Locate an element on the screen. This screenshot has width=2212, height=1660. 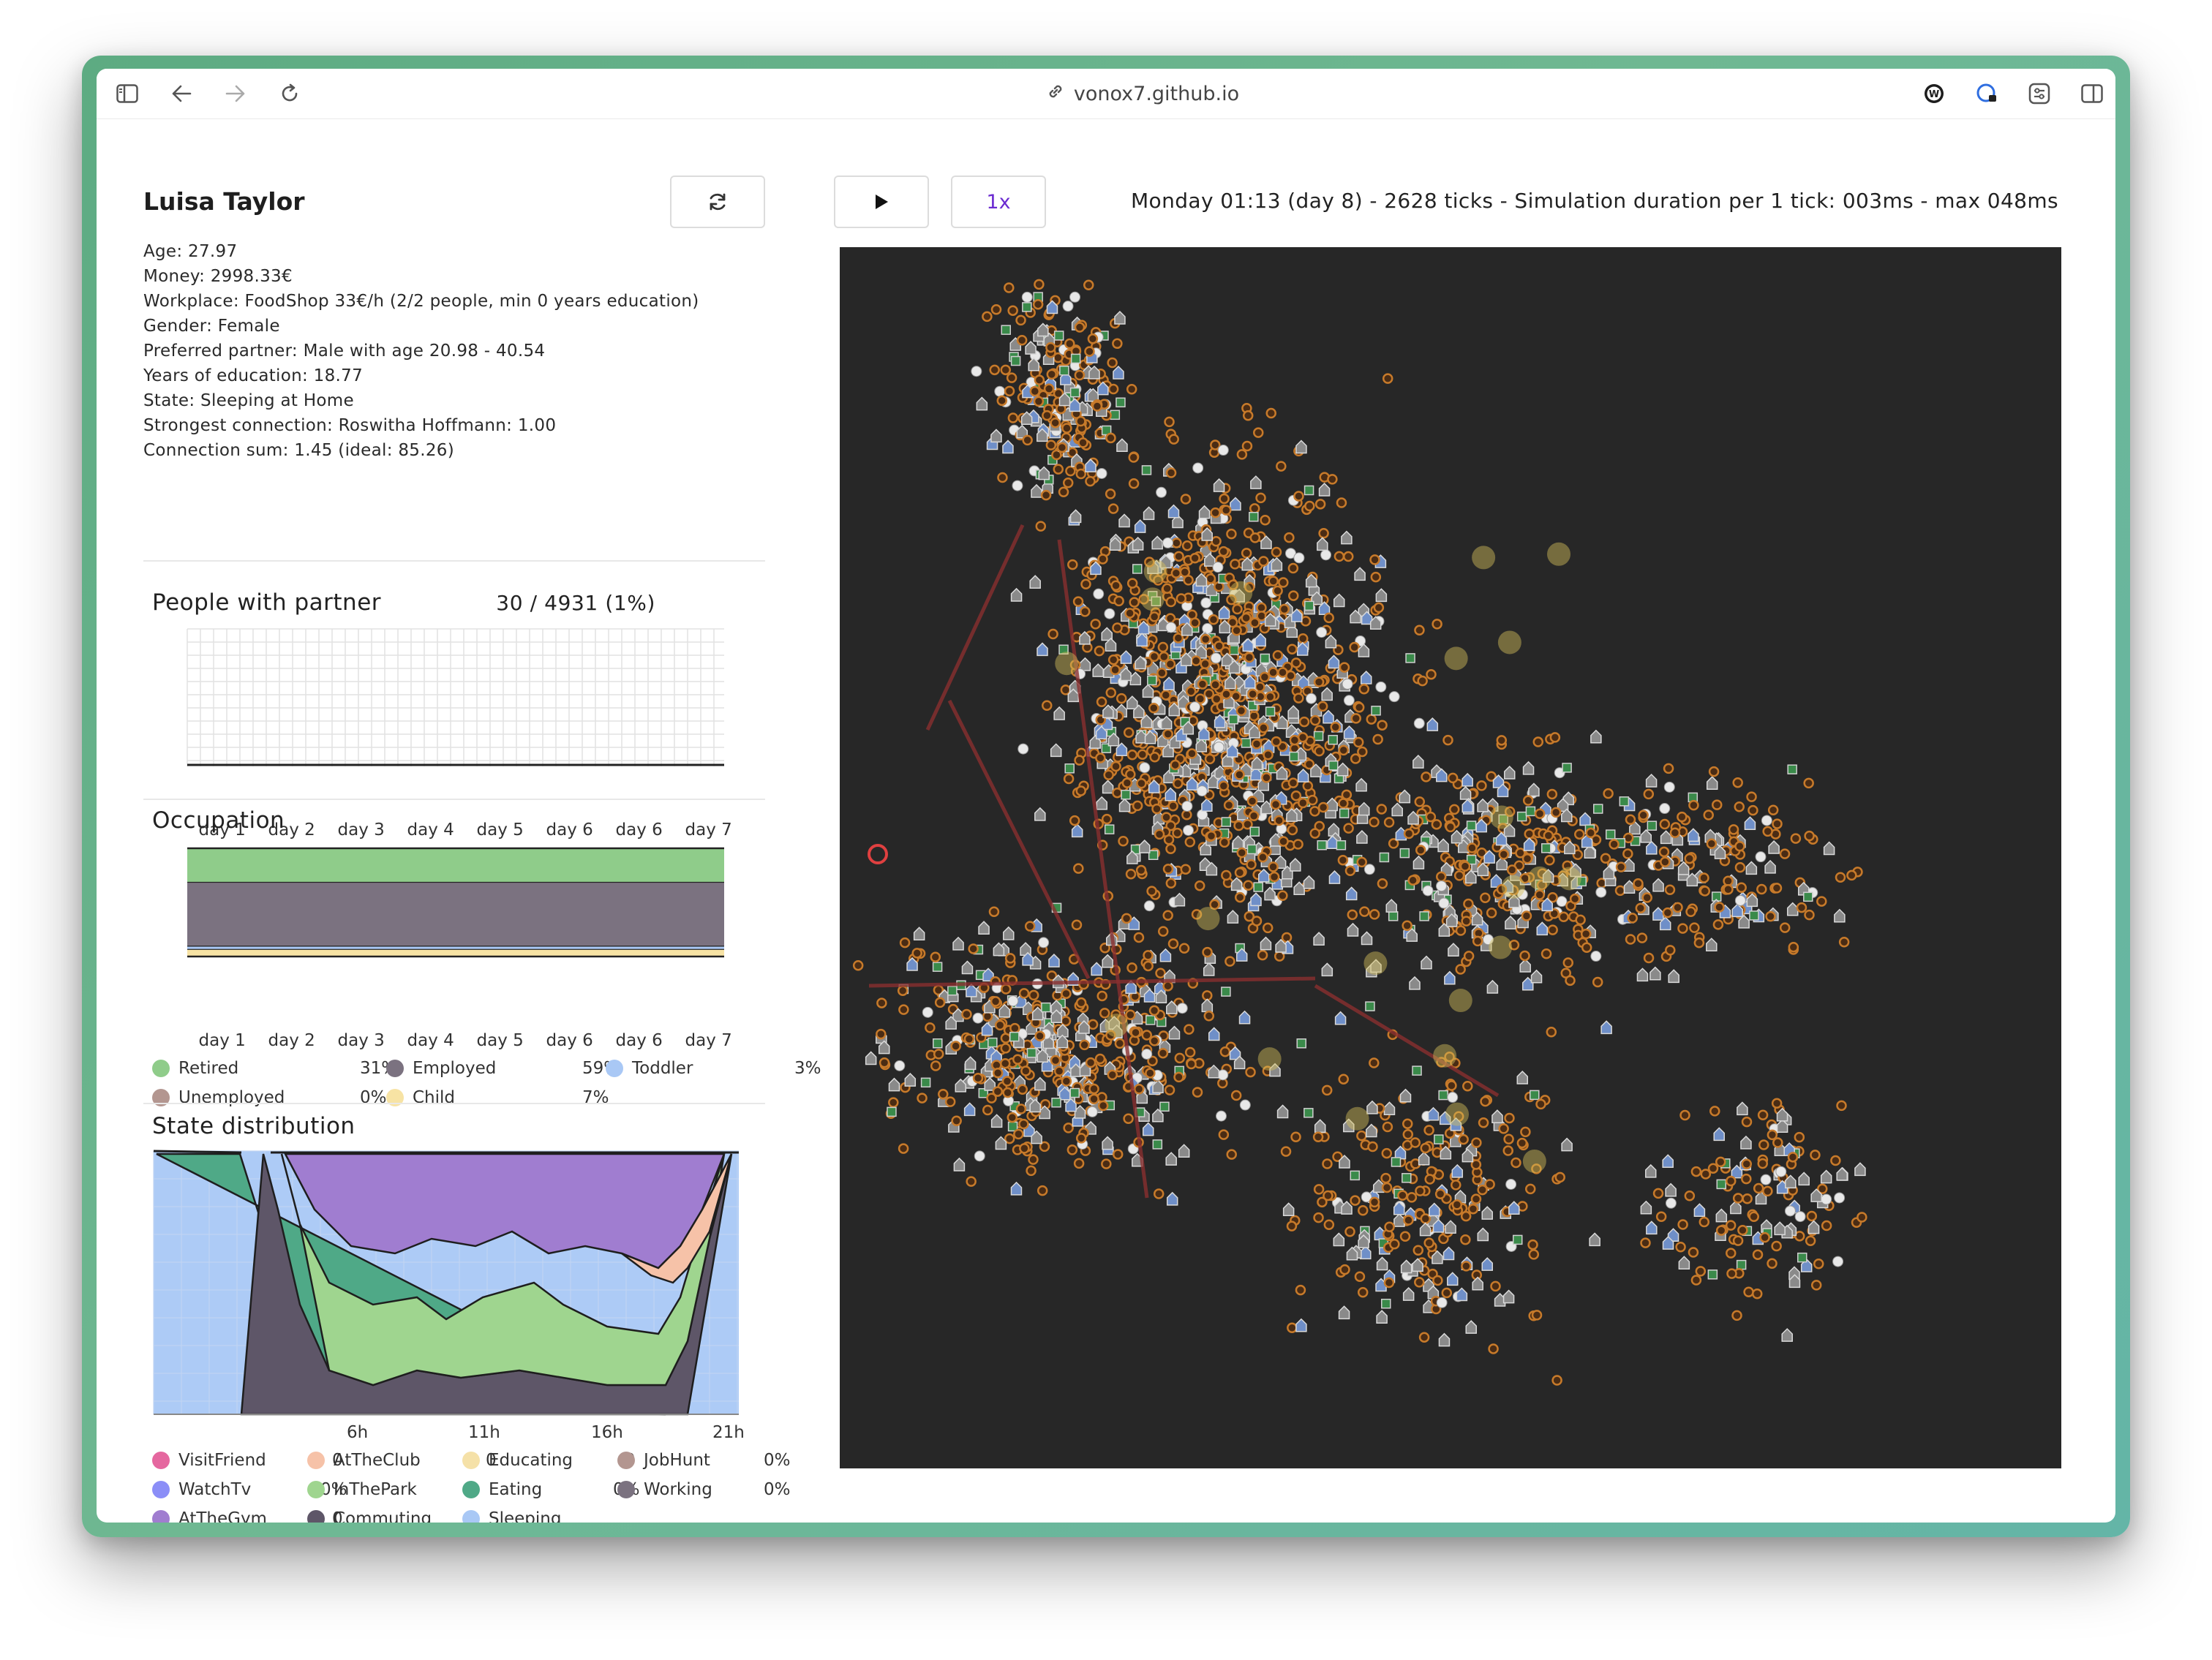
legend-item: WatchTv is located at coordinates (201, 1489).